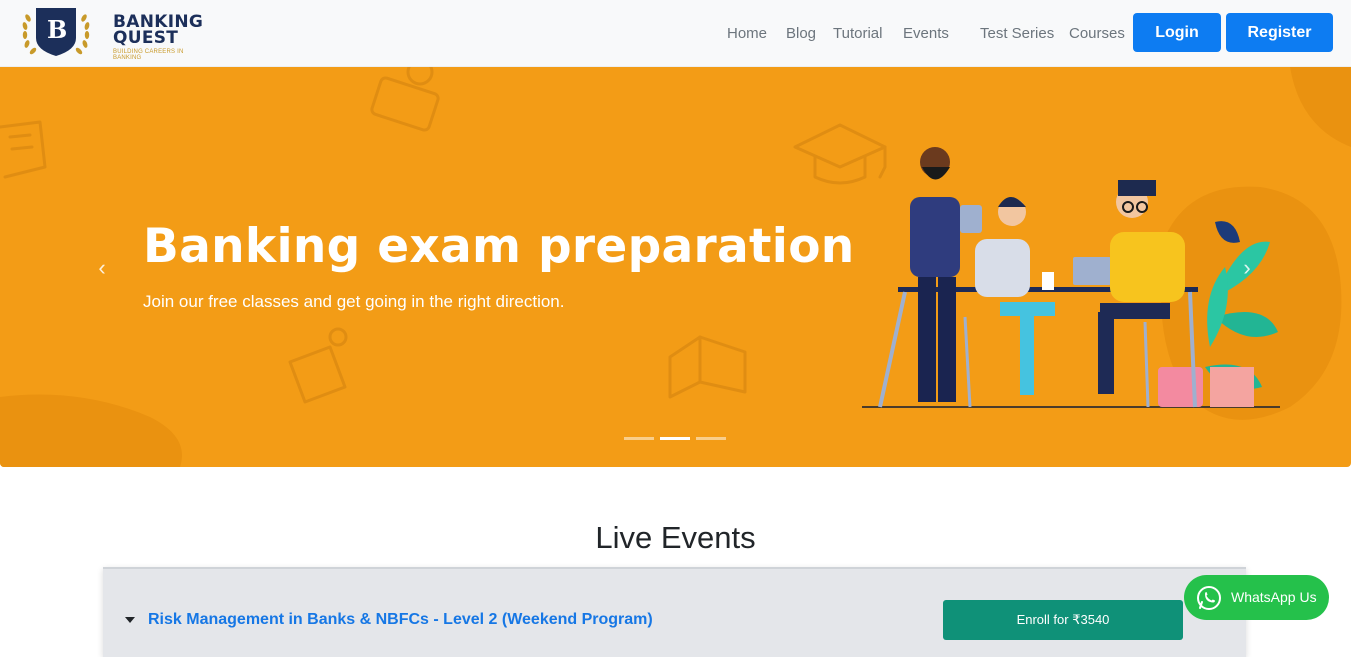 The height and width of the screenshot is (657, 1351). Describe the element at coordinates (857, 34) in the screenshot. I see `nav-link-tutorial: Tutorial` at that location.